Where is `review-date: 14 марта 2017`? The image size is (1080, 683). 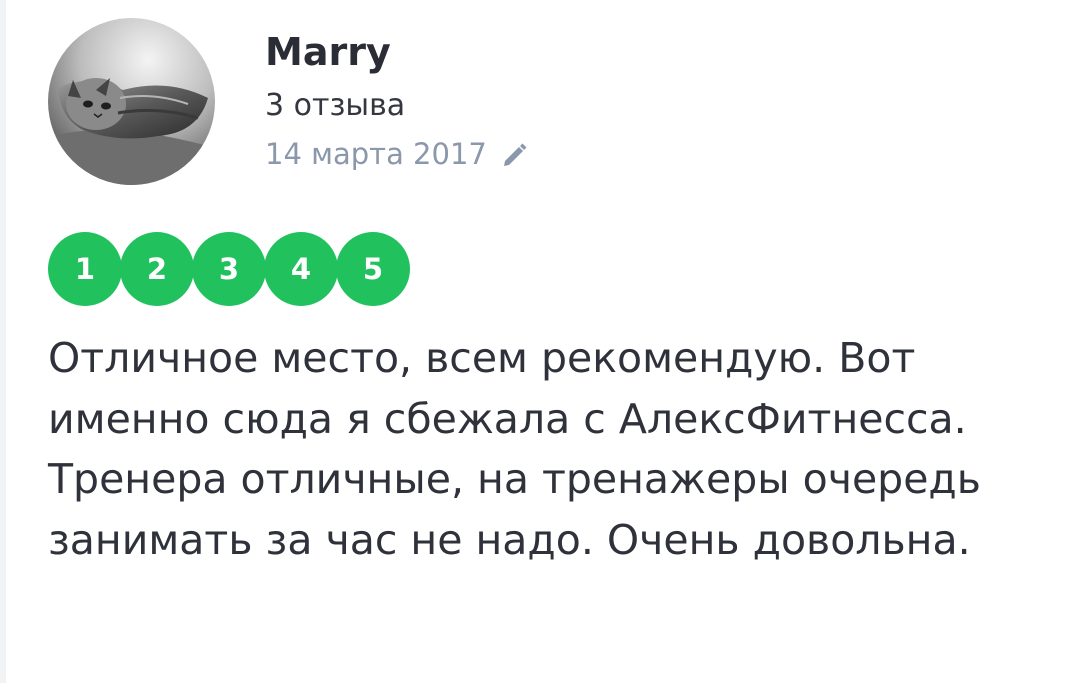 review-date: 14 марта 2017 is located at coordinates (376, 154).